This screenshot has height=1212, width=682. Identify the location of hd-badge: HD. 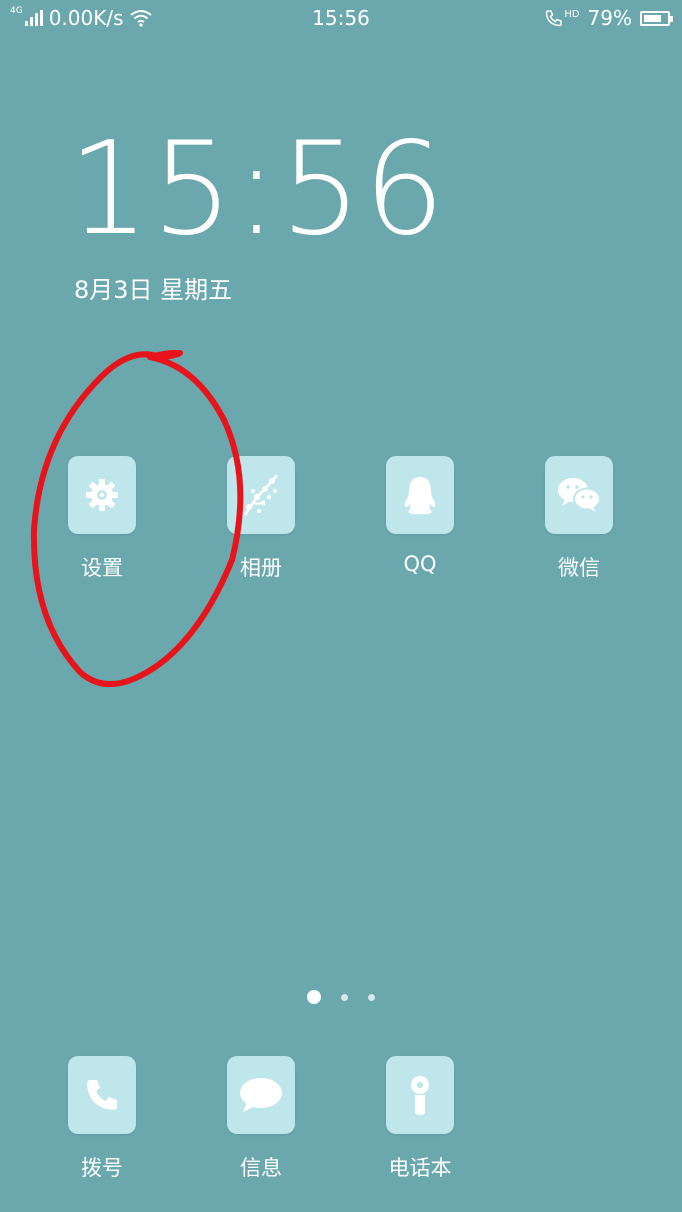
(572, 14).